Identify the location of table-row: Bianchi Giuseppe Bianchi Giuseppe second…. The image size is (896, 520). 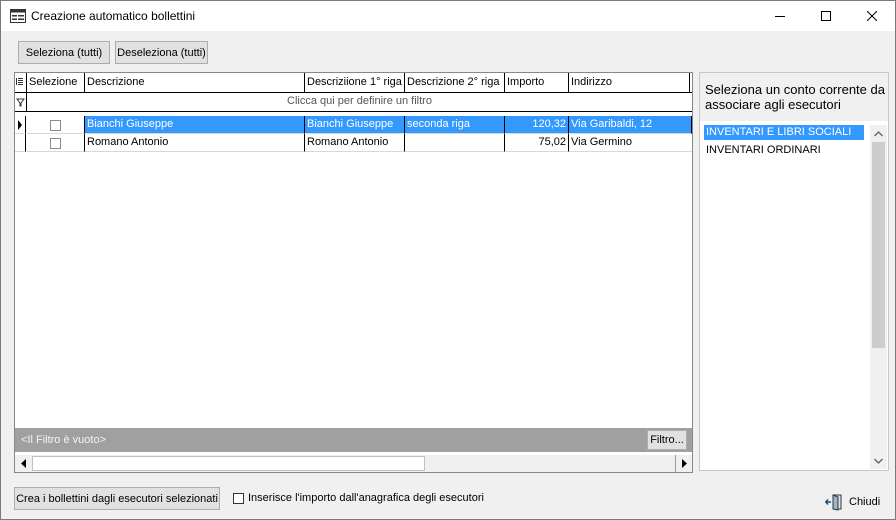
(353, 125).